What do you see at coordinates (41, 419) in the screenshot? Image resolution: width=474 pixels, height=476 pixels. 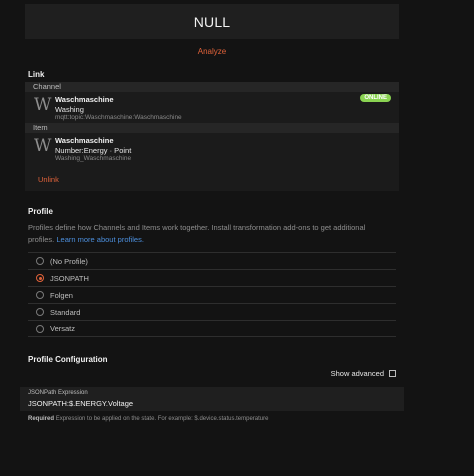 I see `required-label: Required` at bounding box center [41, 419].